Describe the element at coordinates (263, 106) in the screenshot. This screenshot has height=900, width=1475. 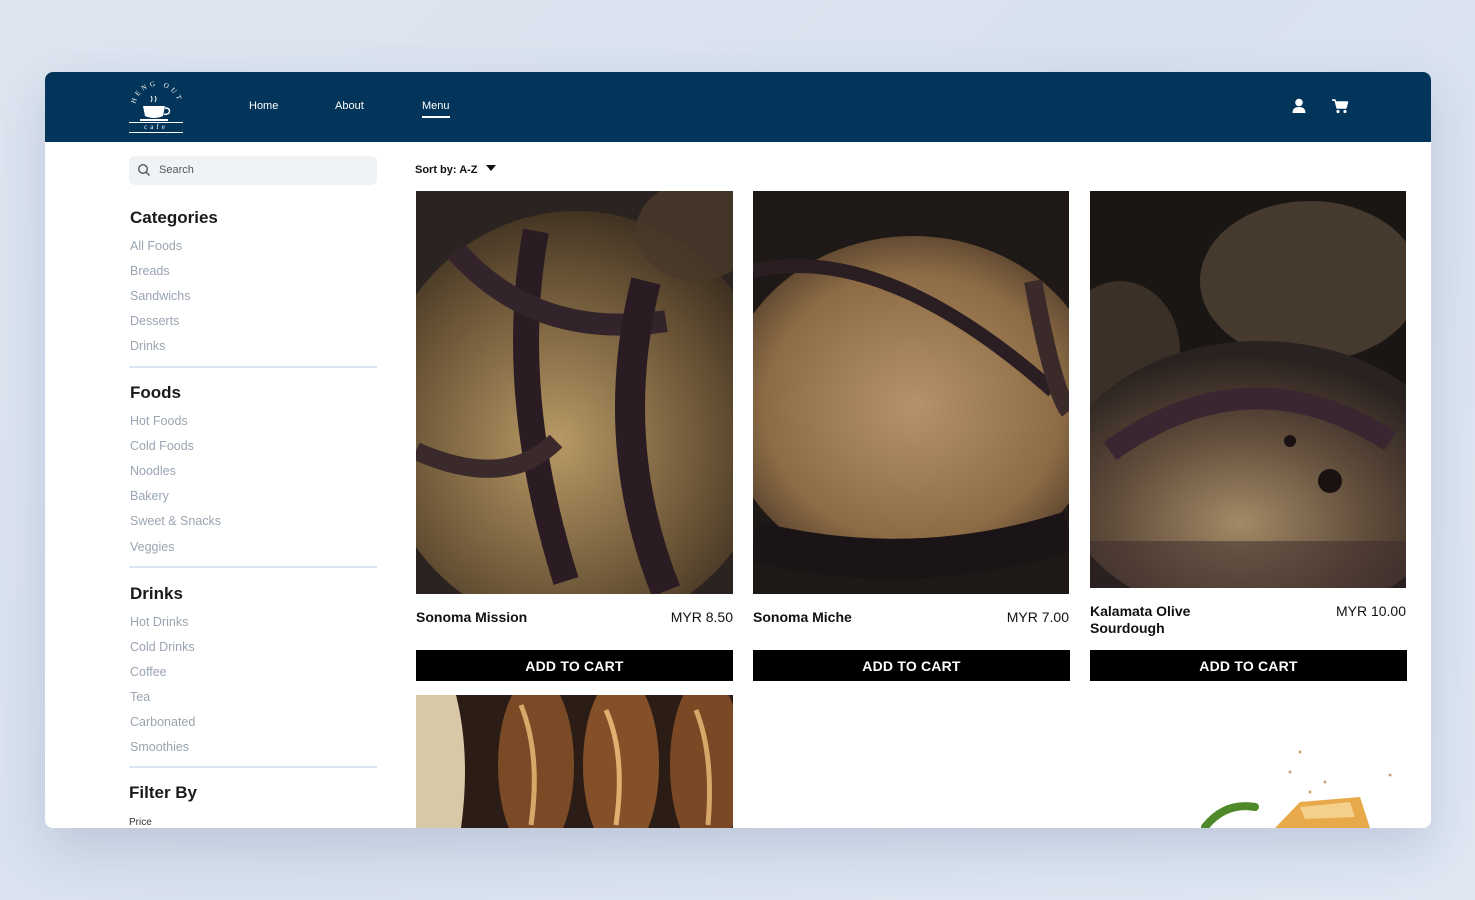
I see `nav-home: Home` at that location.